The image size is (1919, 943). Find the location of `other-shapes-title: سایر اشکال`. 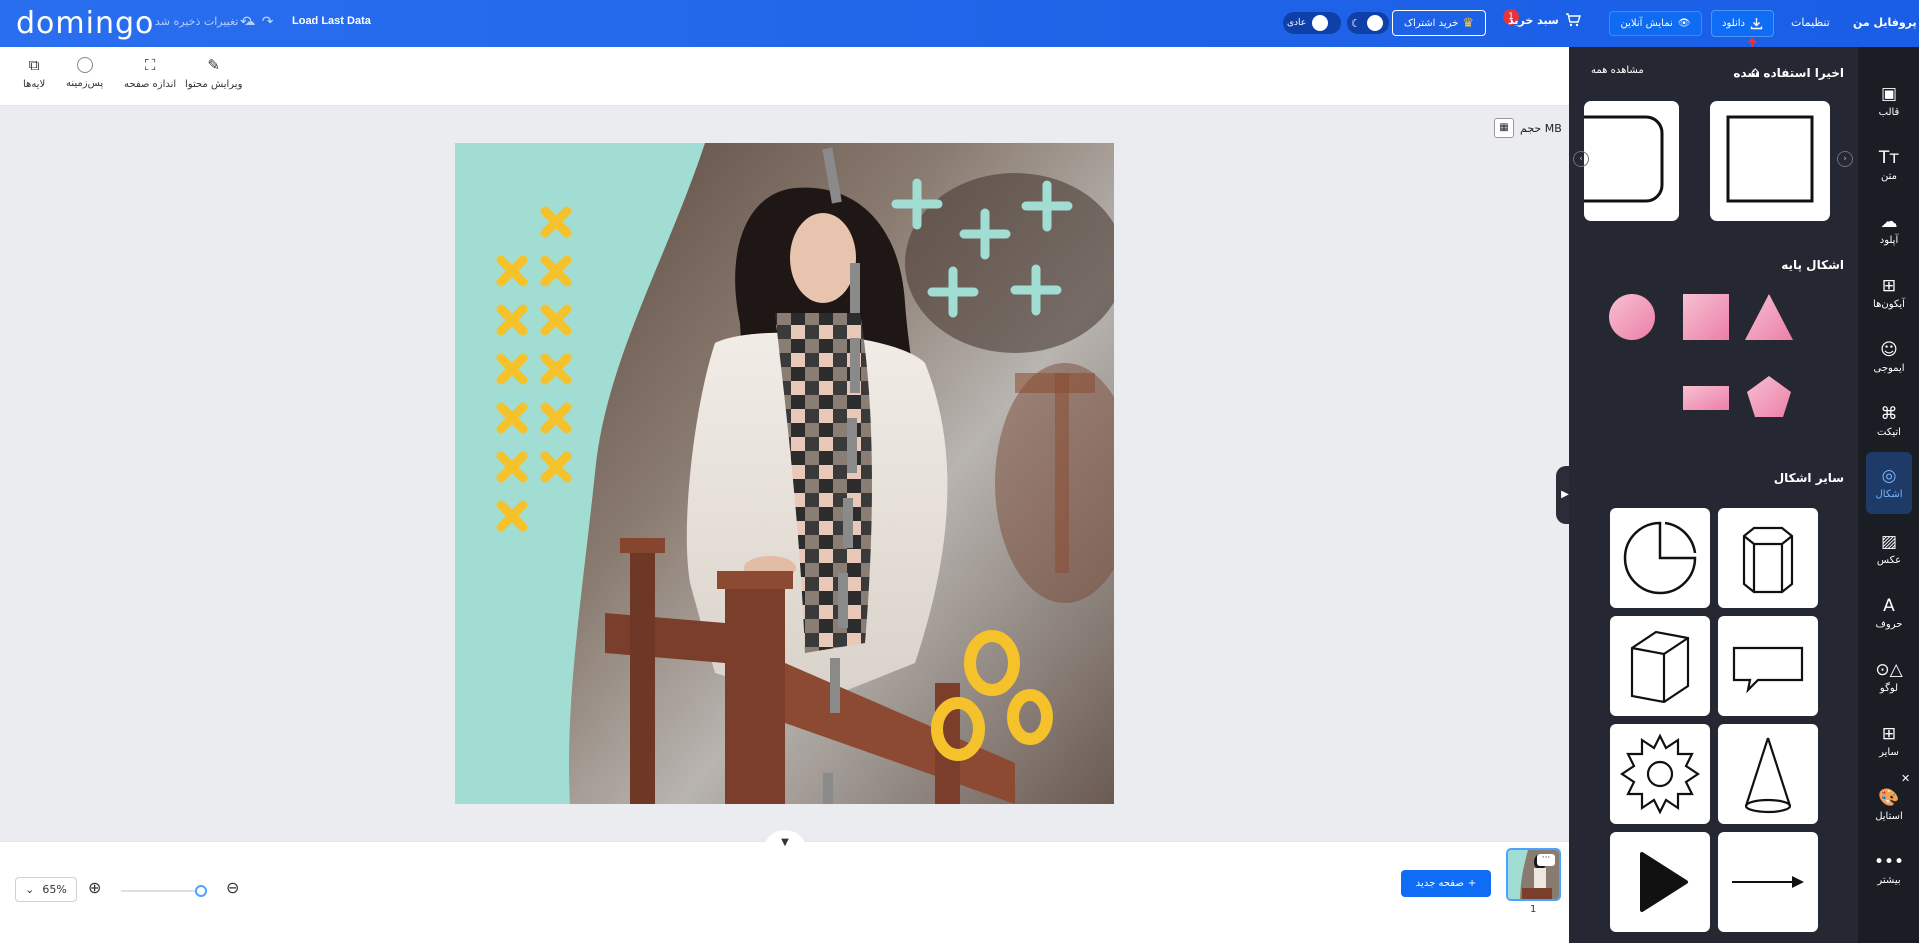

other-shapes-title: سایر اشکال is located at coordinates (1808, 478).